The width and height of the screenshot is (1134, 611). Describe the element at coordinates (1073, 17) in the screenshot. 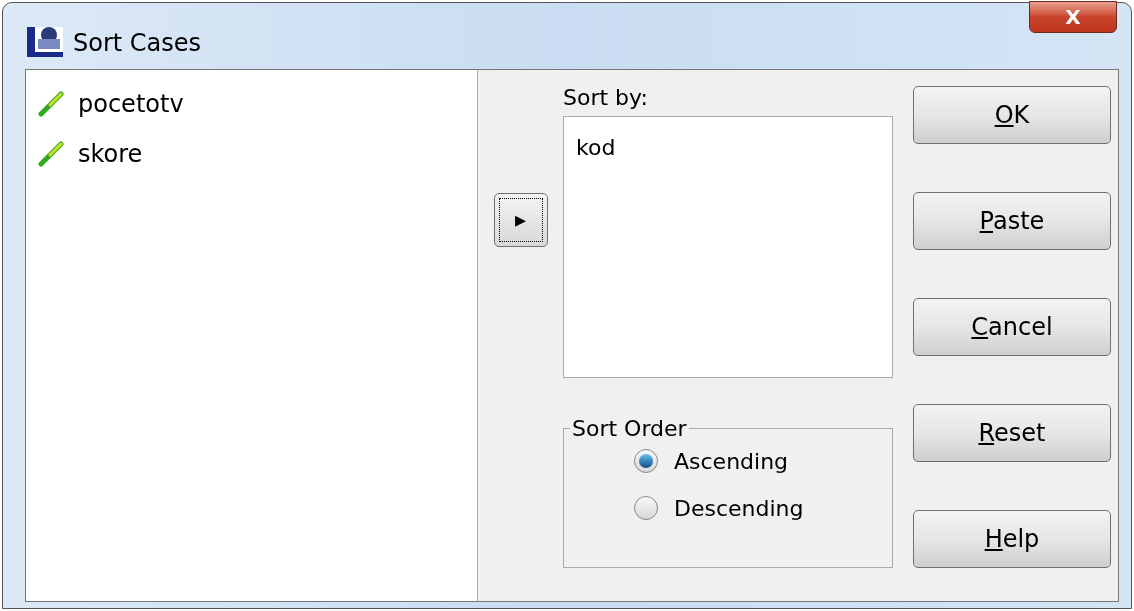

I see `close-button: X` at that location.